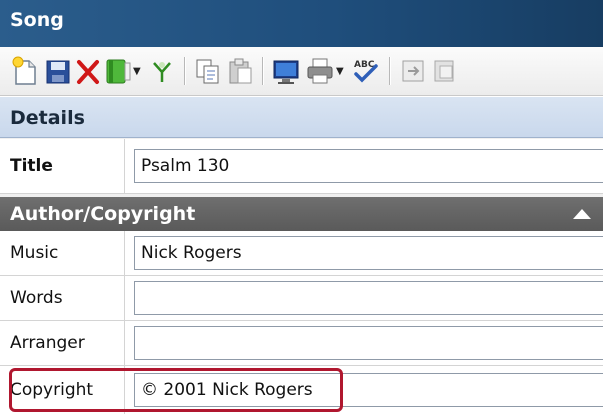 Image resolution: width=603 pixels, height=414 pixels. Describe the element at coordinates (208, 71) in the screenshot. I see `copy-icon` at that location.